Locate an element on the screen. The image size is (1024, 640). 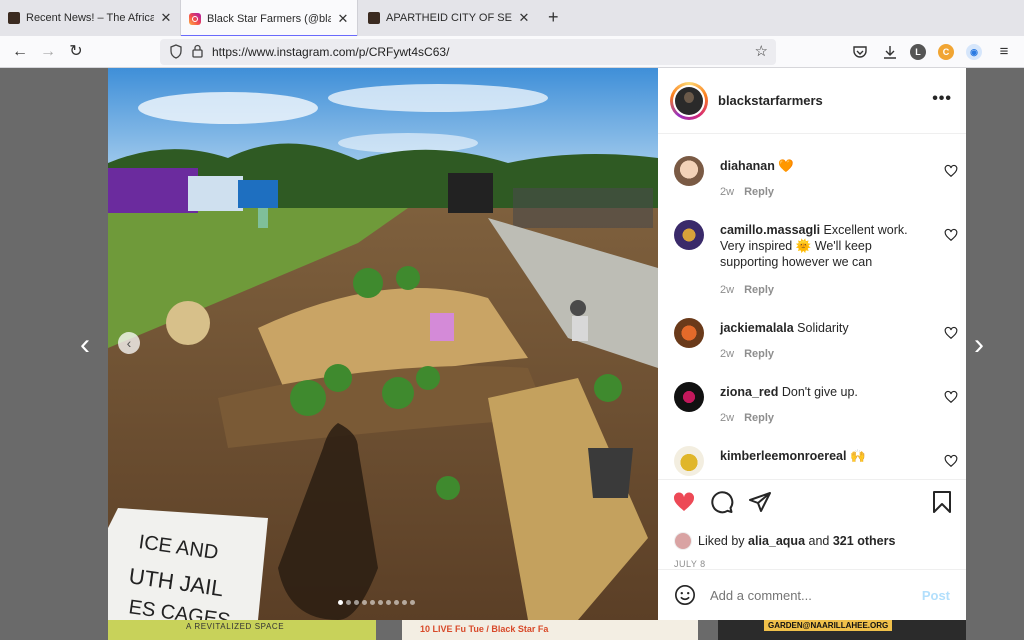
tab-african-news: Recent News! – The African Am ✕ is located at coordinates (90, 18).